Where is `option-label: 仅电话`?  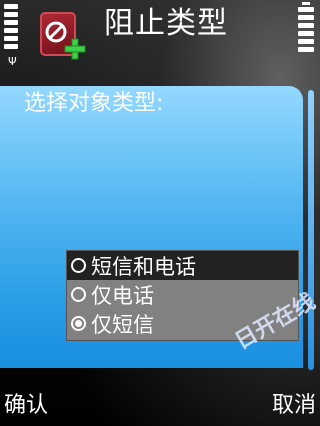
option-label: 仅电话 is located at coordinates (122, 295).